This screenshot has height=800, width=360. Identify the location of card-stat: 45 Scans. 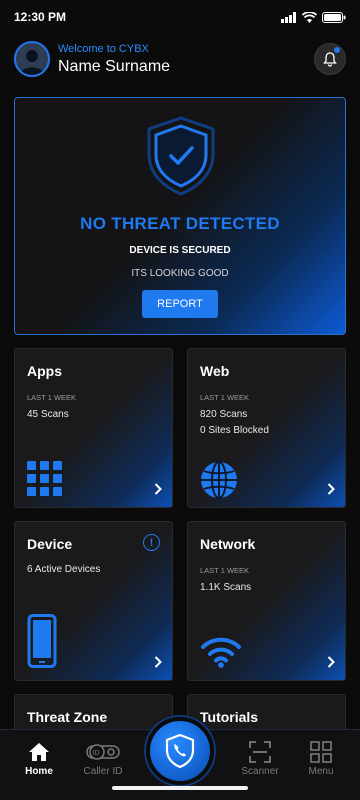
(48, 414).